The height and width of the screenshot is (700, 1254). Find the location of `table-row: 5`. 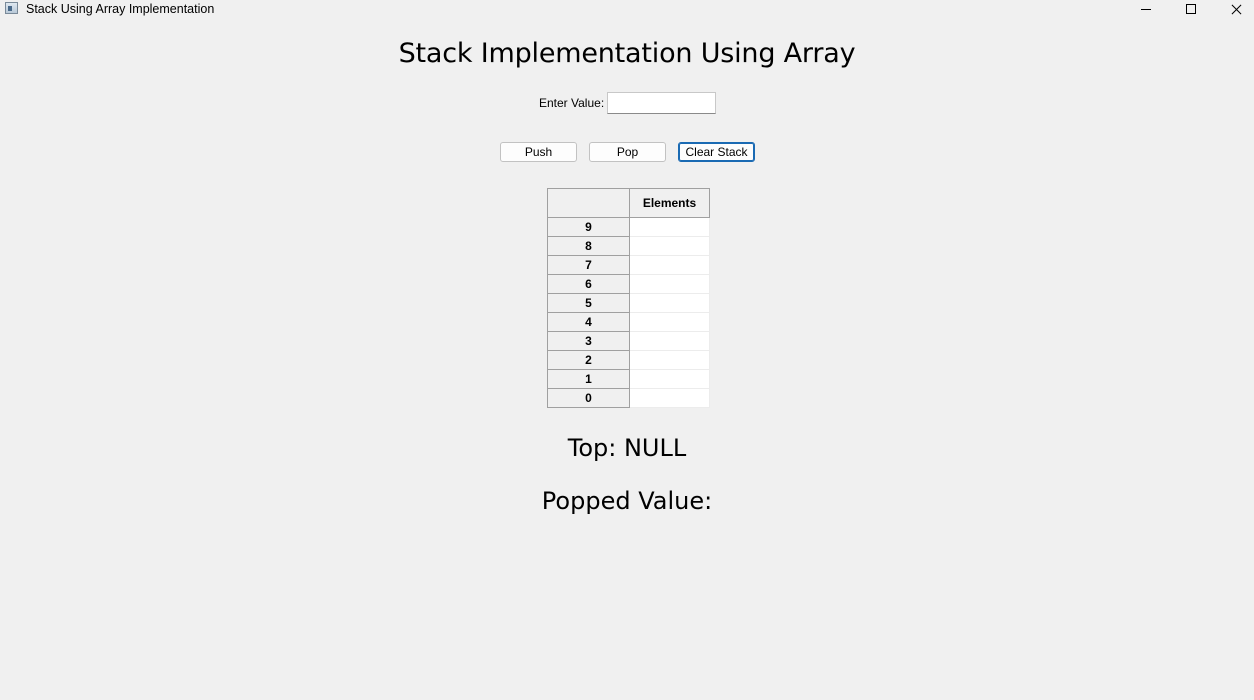

table-row: 5 is located at coordinates (628, 303).